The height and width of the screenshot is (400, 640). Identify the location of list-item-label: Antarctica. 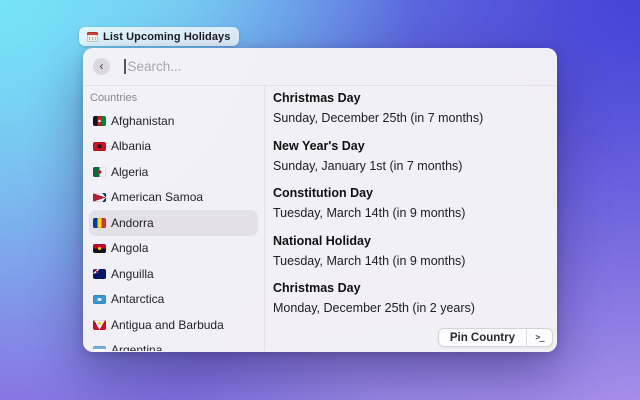
(138, 299).